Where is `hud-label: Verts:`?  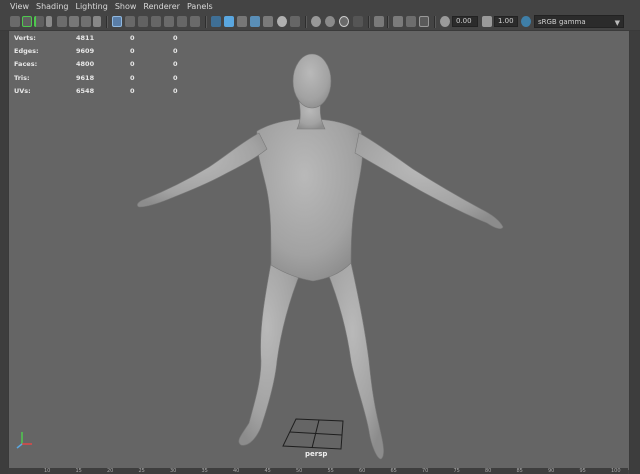 hud-label: Verts: is located at coordinates (25, 38).